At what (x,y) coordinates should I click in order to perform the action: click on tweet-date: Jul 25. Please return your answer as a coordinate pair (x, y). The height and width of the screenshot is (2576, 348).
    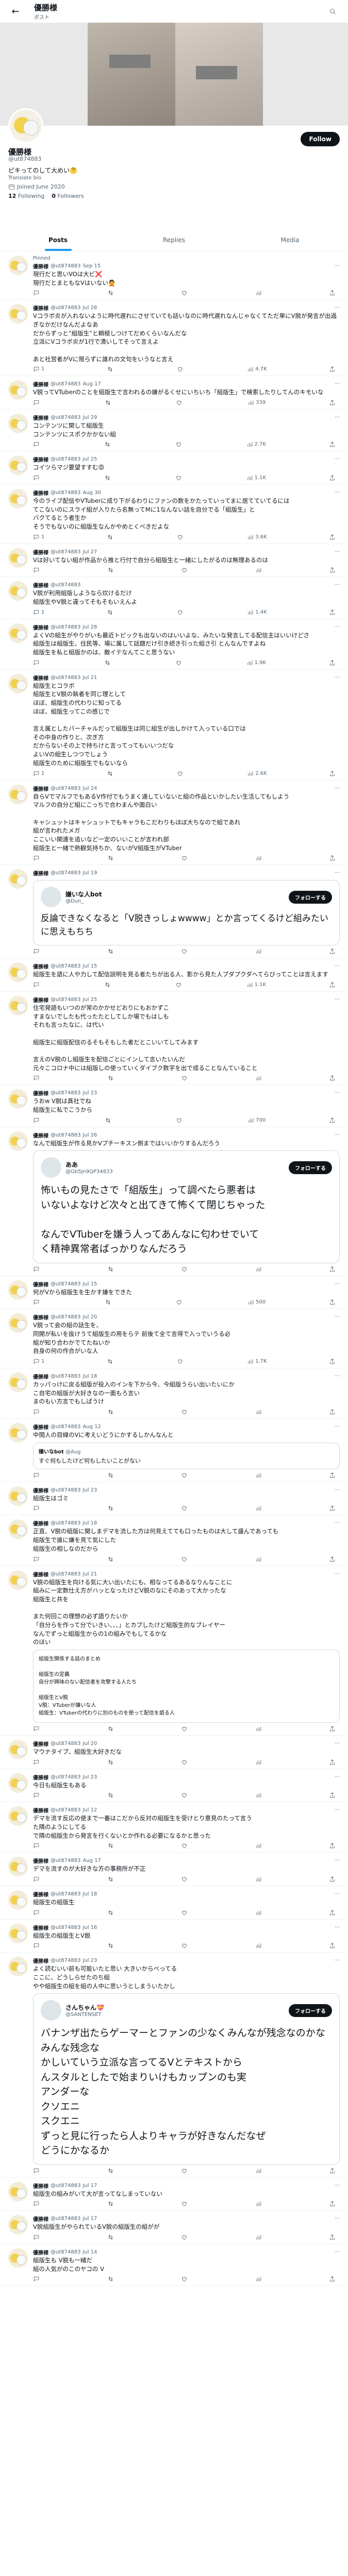
    Looking at the image, I should click on (89, 1000).